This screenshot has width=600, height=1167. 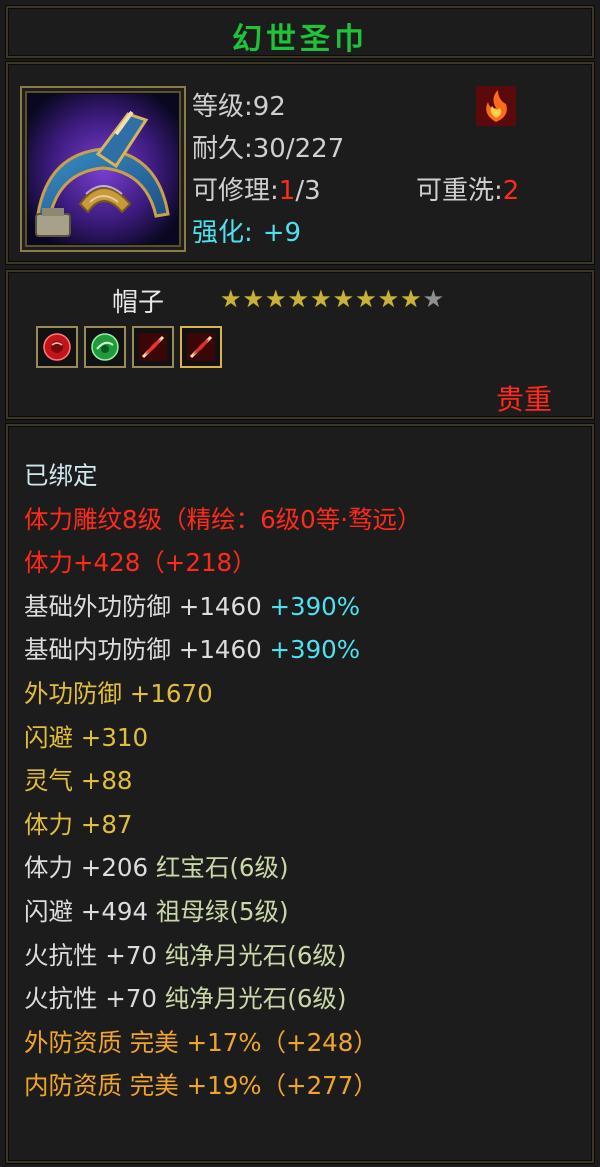 I want to click on stat-line: 体力+428（+218）, so click(x=223, y=563).